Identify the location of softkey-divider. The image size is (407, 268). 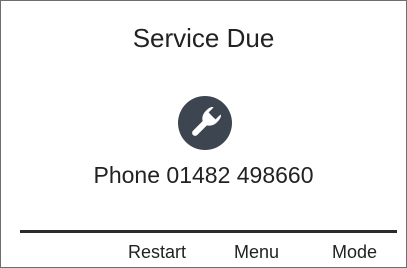
(208, 231).